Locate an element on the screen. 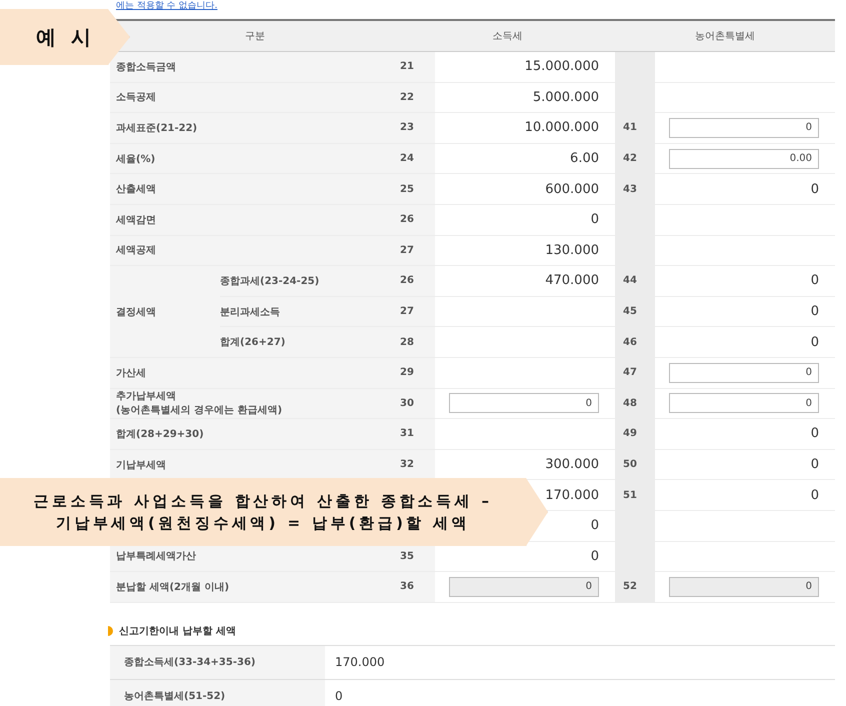 The height and width of the screenshot is (706, 846). line-number: 21 is located at coordinates (417, 67).